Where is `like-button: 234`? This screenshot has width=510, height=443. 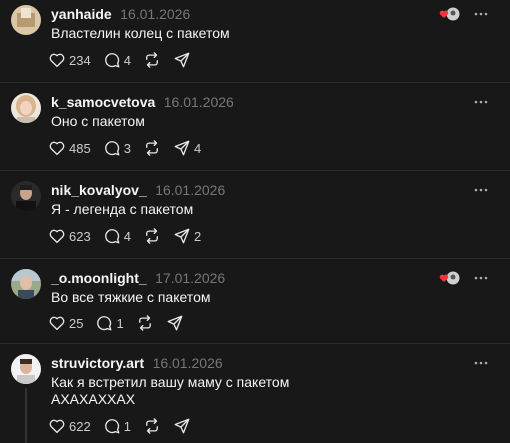 like-button: 234 is located at coordinates (69, 60).